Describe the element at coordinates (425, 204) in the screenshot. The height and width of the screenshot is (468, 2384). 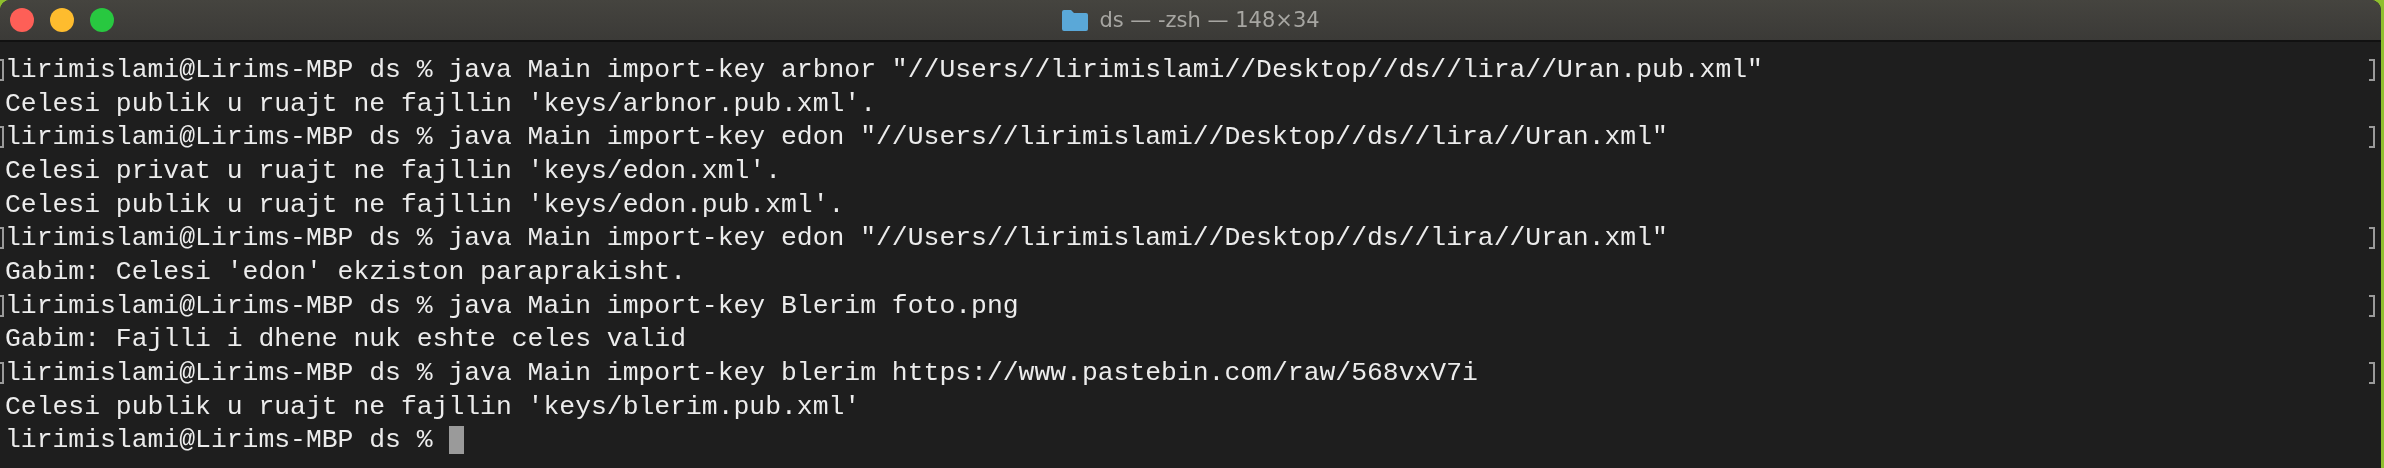
I see `output-line: Celesi publik u ruajt ne fajllin 'keys/edon.pub.xml'.` at that location.